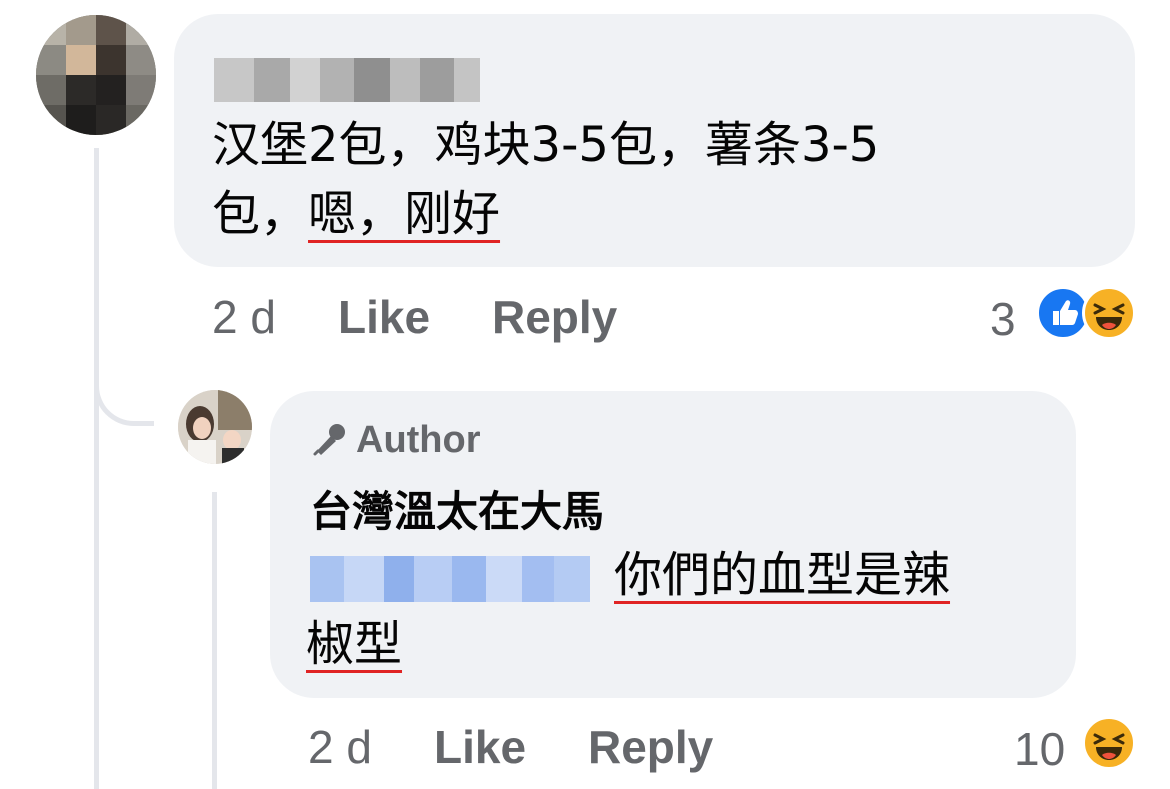  I want to click on microphone-icon, so click(329, 440).